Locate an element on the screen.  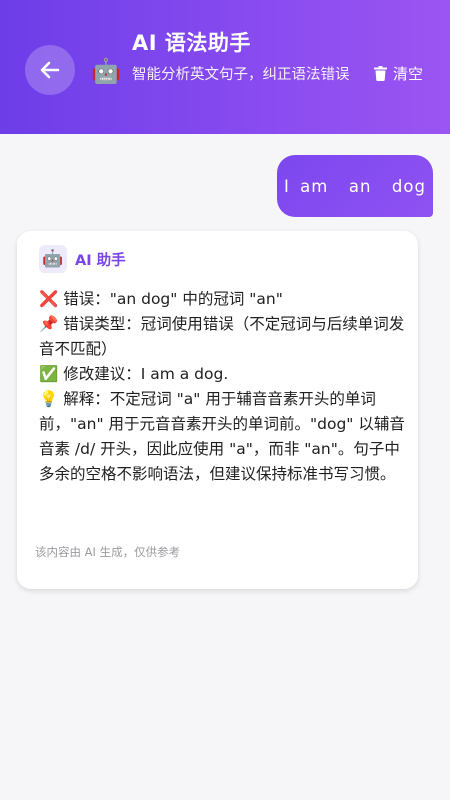
ai-error-type-line: 📌 错误类型：冠词使用错误（不定冠词与后续单词发音不匹配） is located at coordinates (222, 336).